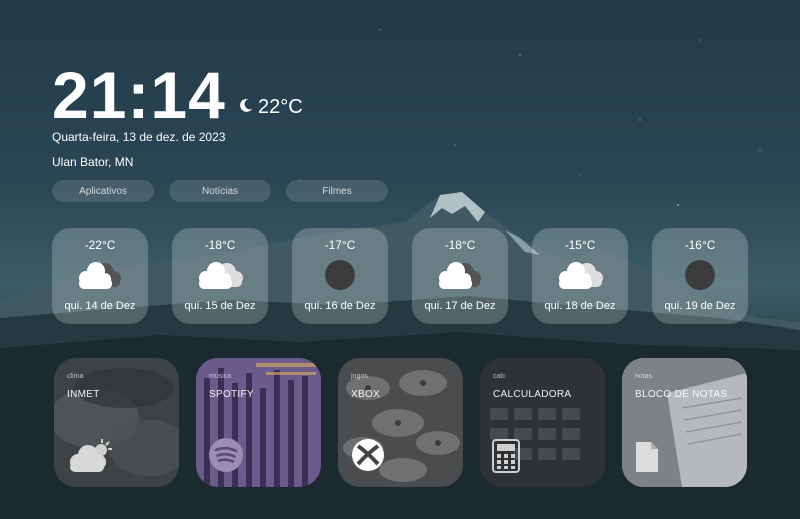  I want to click on tab-filmes: Filmes, so click(337, 191).